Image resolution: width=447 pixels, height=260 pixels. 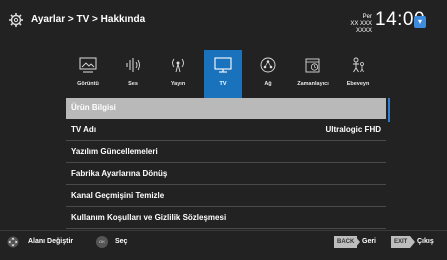 What do you see at coordinates (226, 108) in the screenshot?
I see `menu-item-product-info: Ürün Bilgisi` at bounding box center [226, 108].